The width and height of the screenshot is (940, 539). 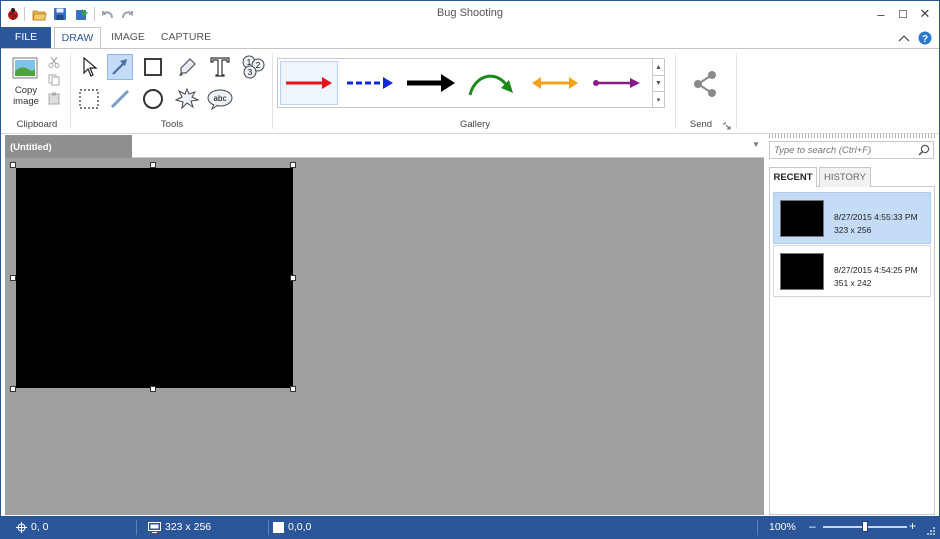 I want to click on orange-double-arrow-icon, so click(x=555, y=83).